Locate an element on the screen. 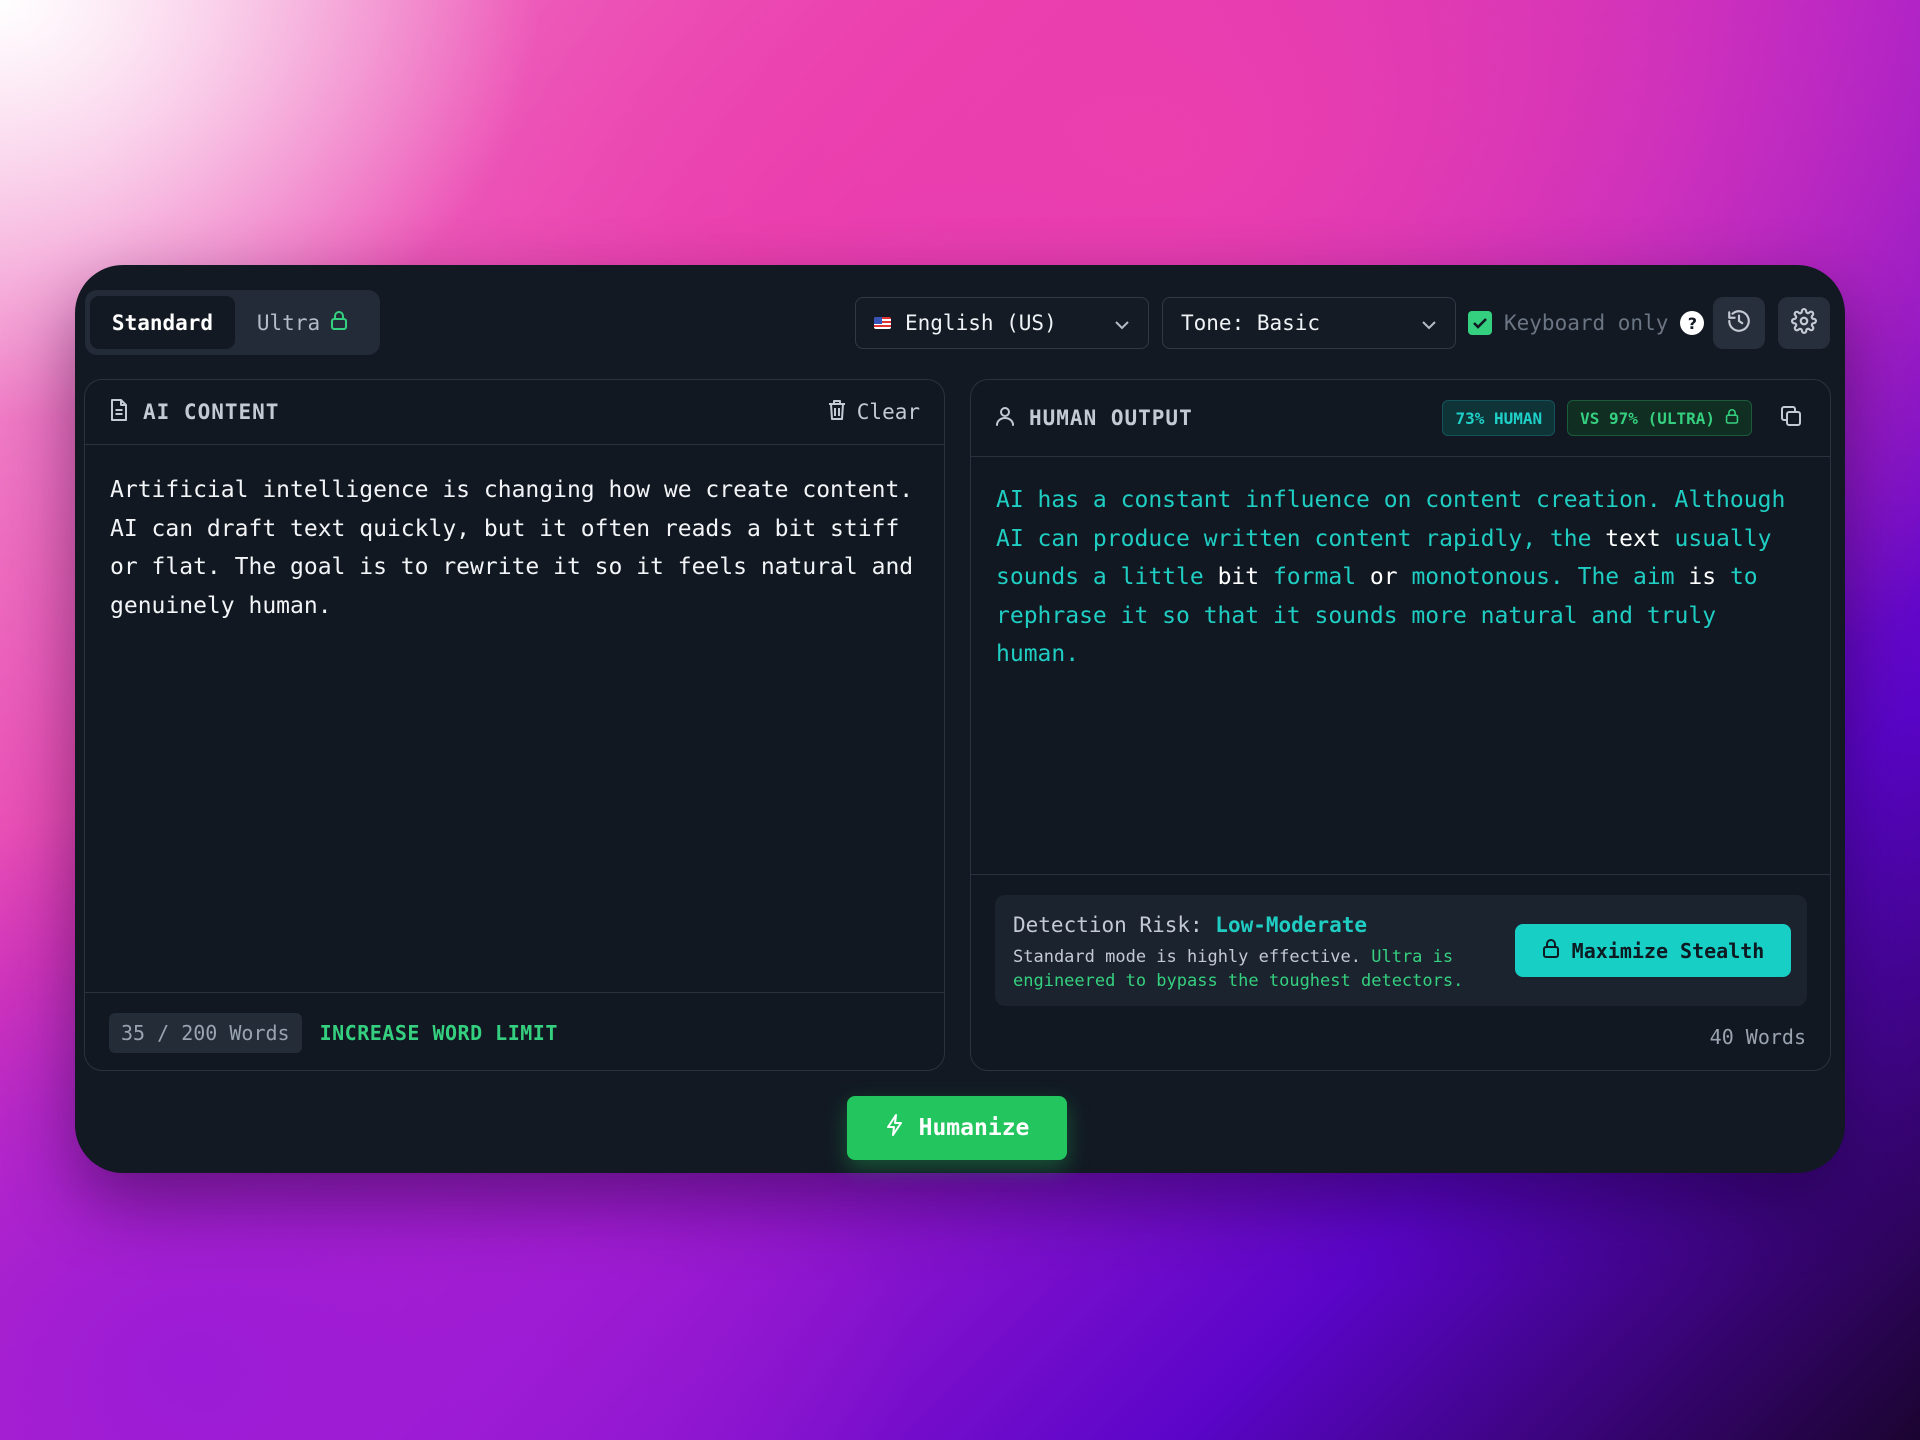 Image resolution: width=1920 pixels, height=1440 pixels. mode-standard-button: Standard is located at coordinates (162, 322).